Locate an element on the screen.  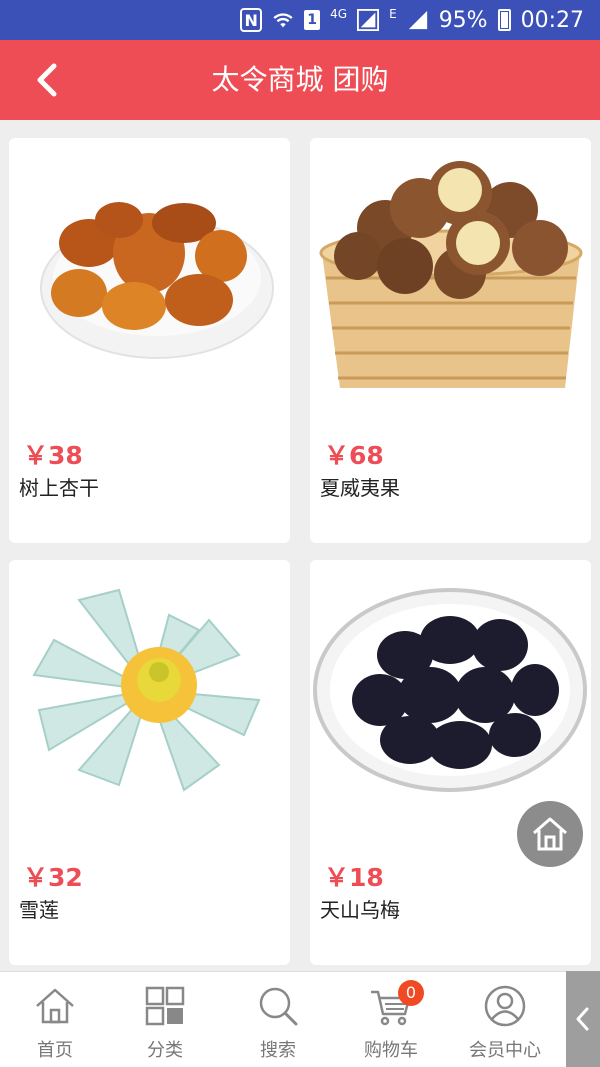
product-name: 雪莲 is located at coordinates (39, 910).